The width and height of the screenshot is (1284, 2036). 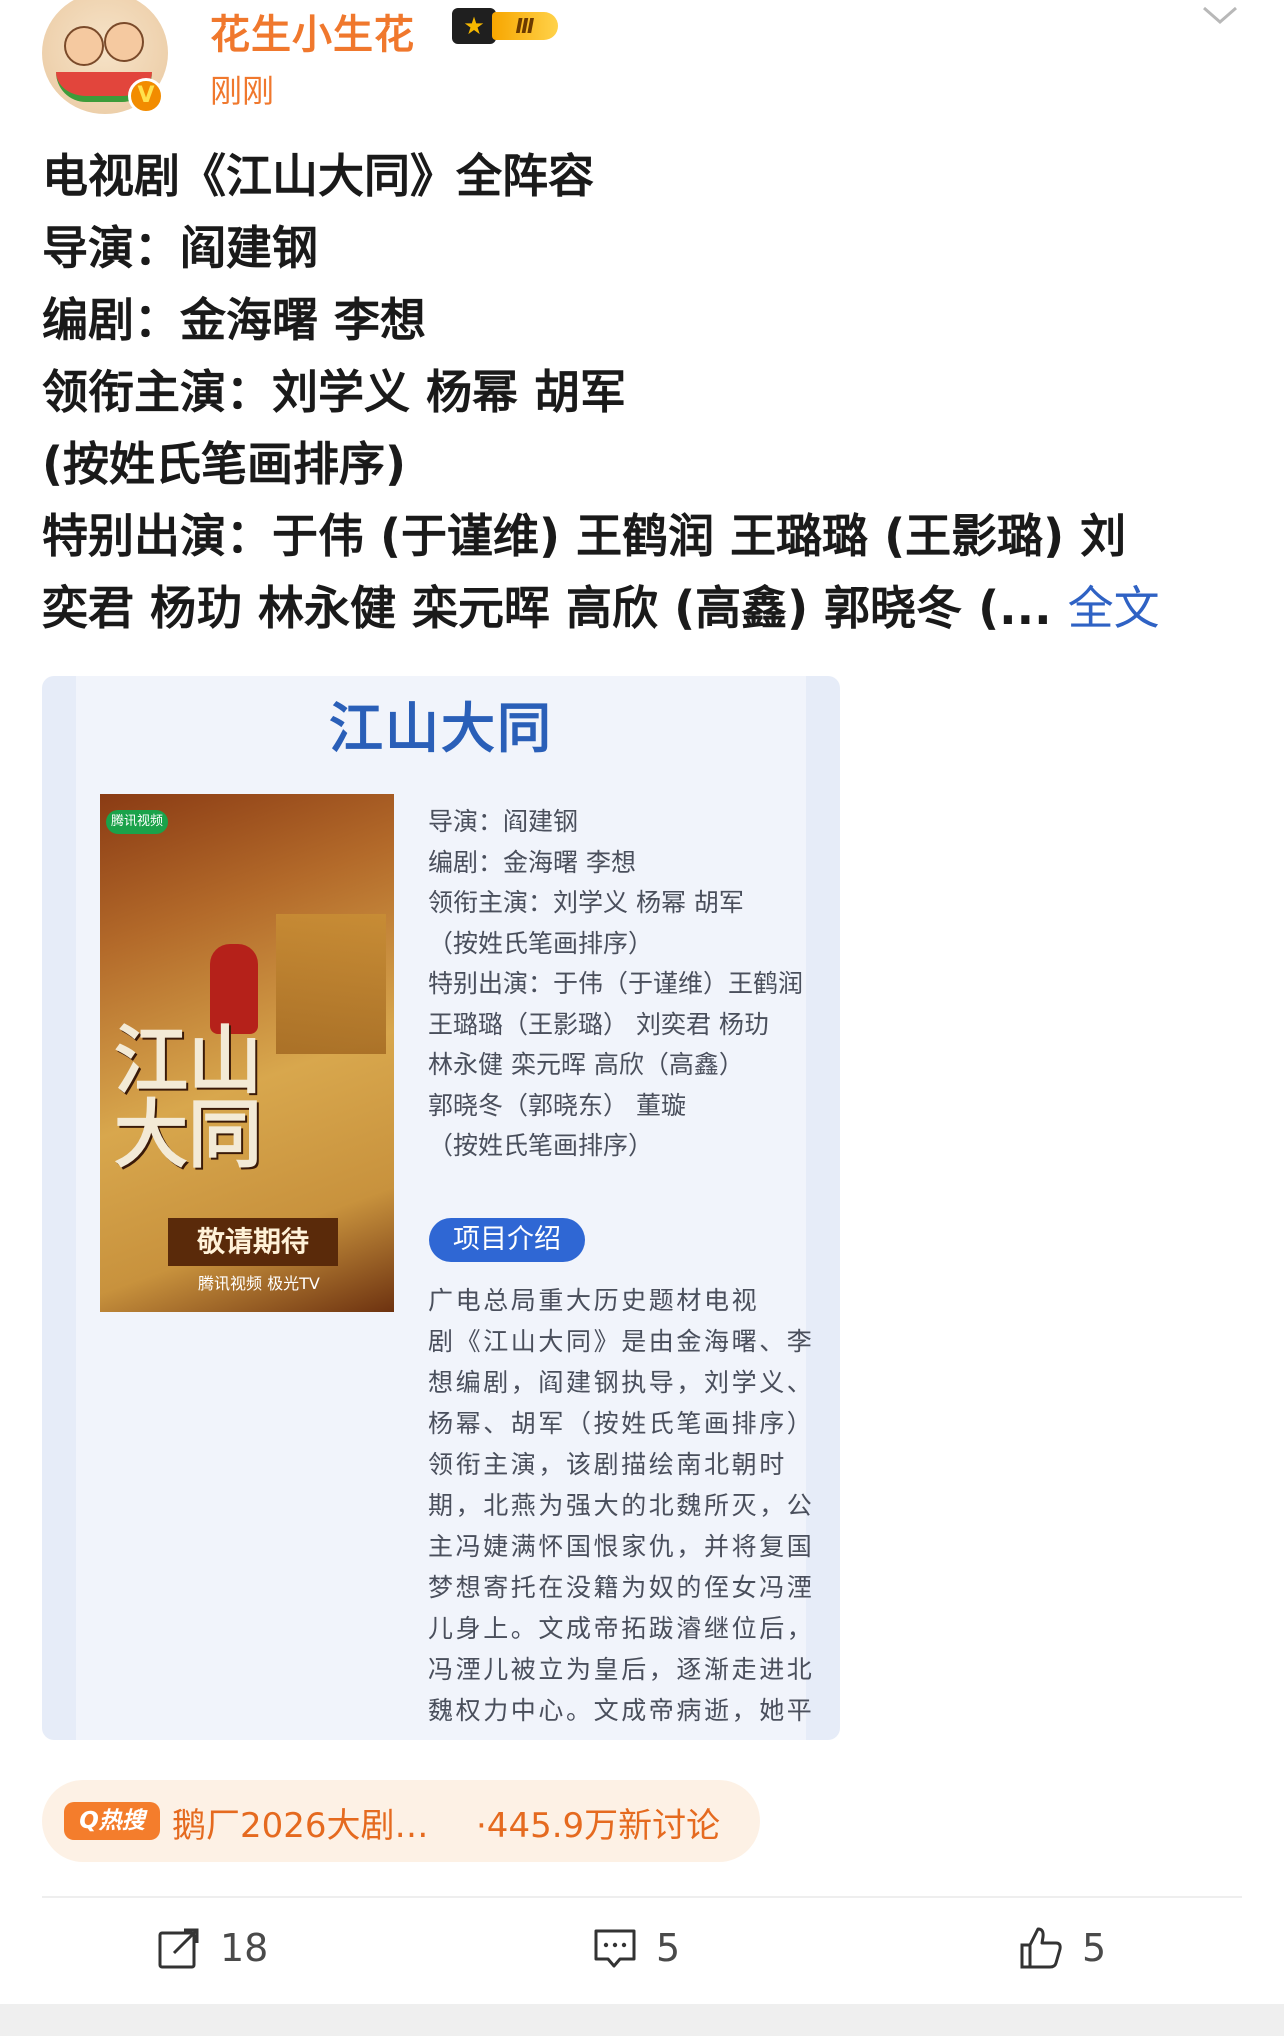 I want to click on card-title: 江山大同, so click(x=441, y=728).